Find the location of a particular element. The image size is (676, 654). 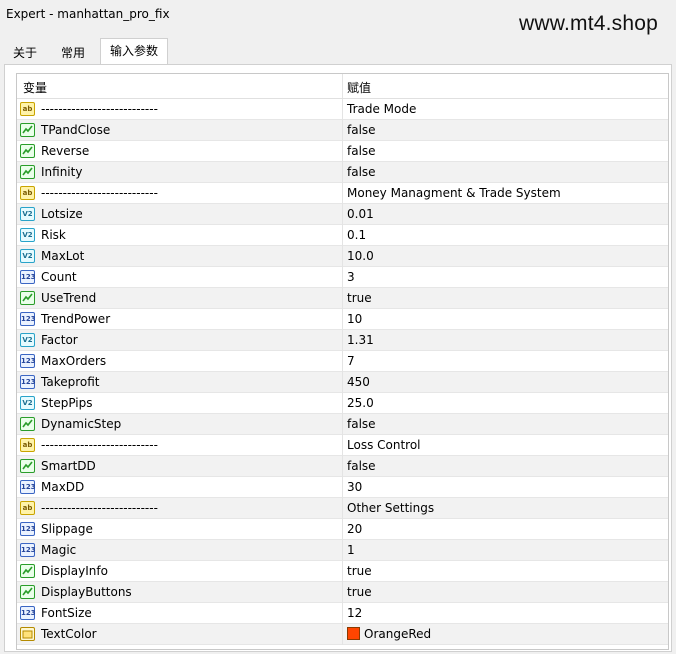

variable-value: 10.0 is located at coordinates (360, 256).